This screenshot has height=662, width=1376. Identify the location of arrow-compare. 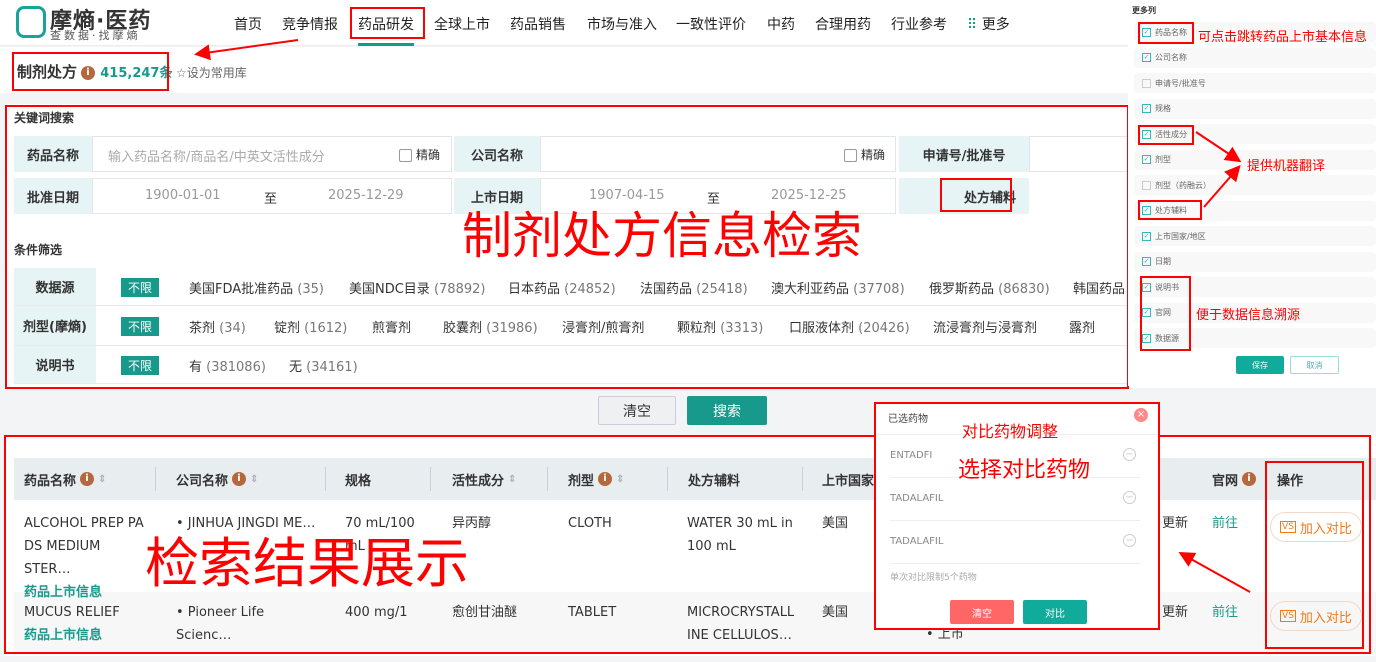
(1214, 572).